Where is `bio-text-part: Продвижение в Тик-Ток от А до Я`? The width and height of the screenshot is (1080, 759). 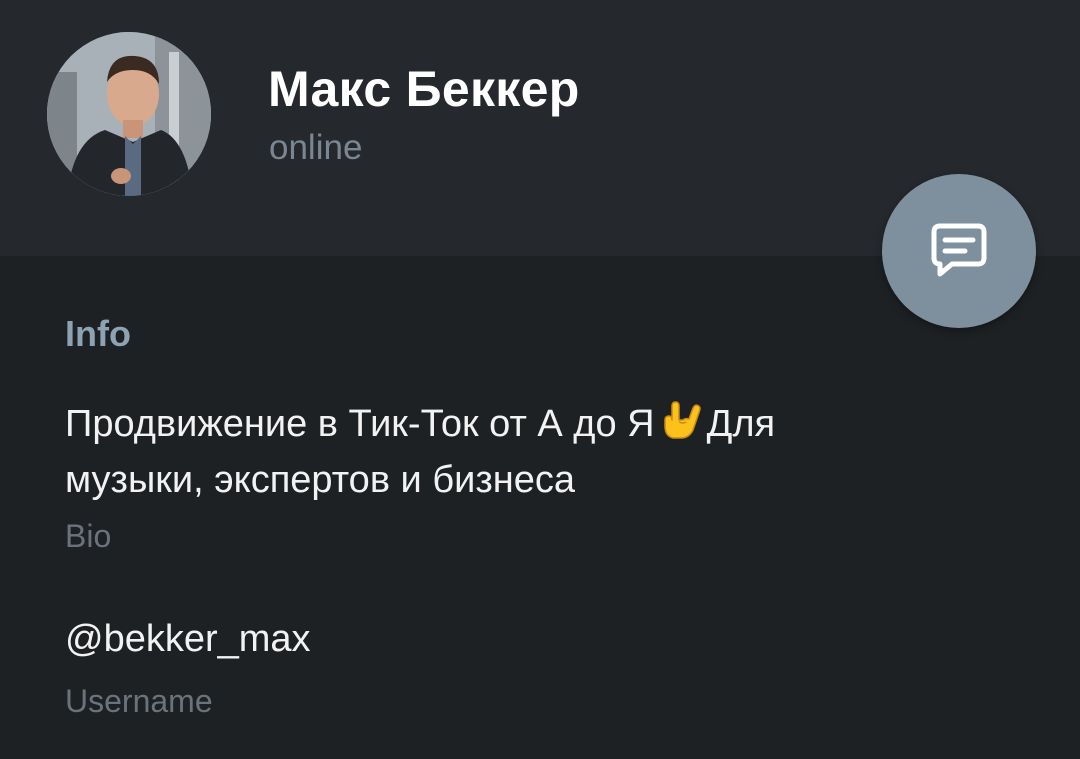
bio-text-part: Продвижение в Тик-Ток от А до Я is located at coordinates (360, 424).